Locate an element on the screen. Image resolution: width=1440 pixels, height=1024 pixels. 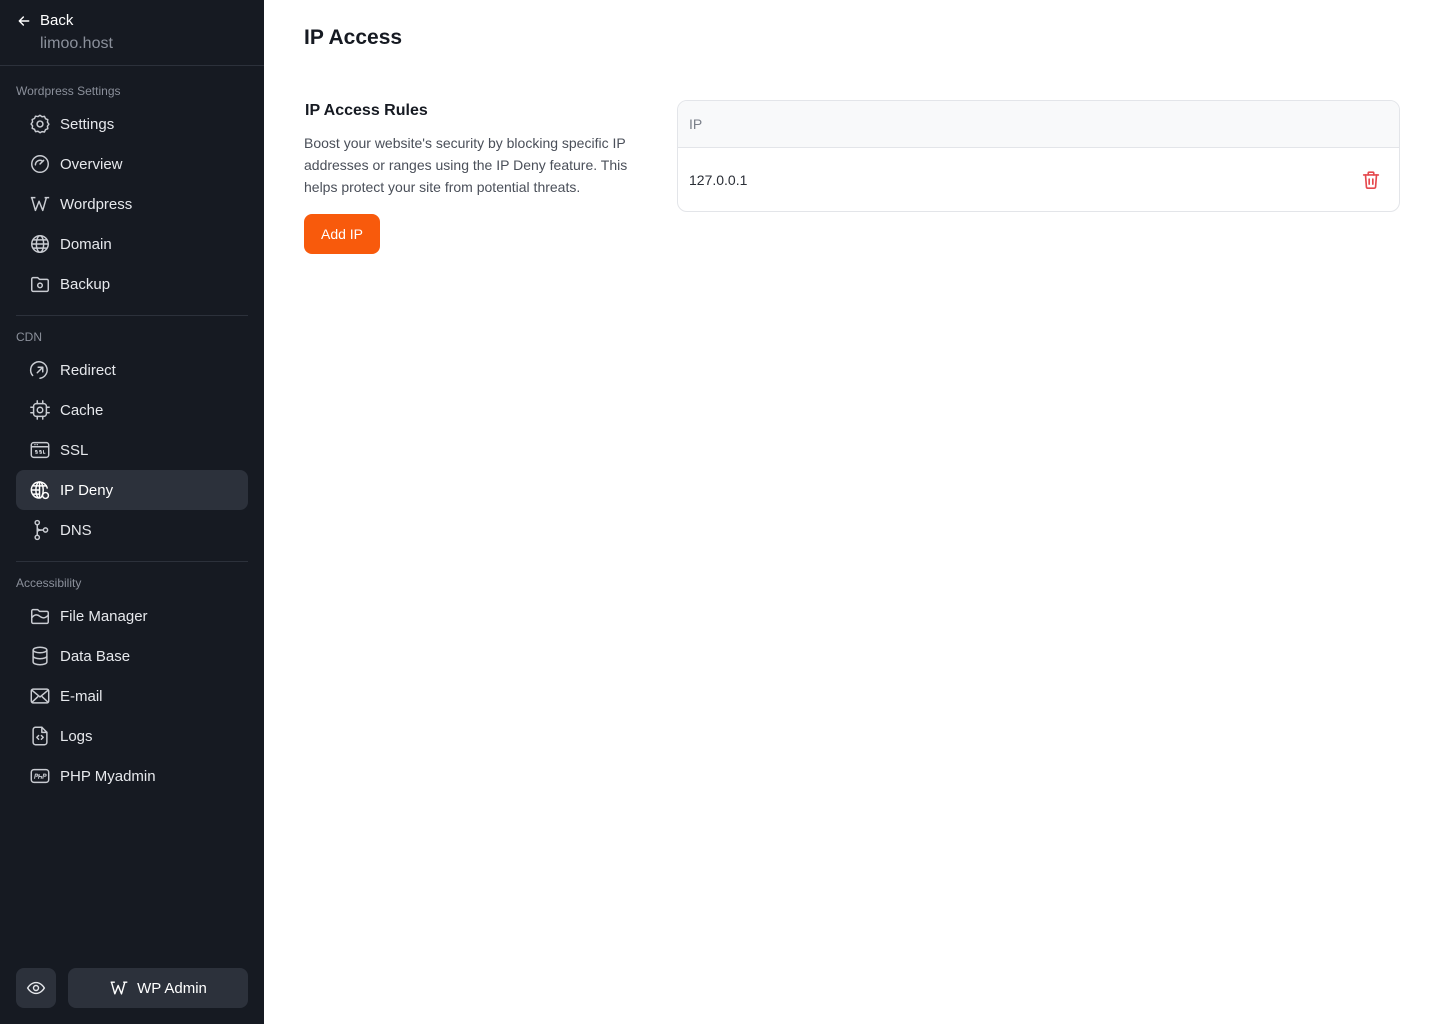
sidebar-item-file-manager: File Manager is located at coordinates (132, 616).